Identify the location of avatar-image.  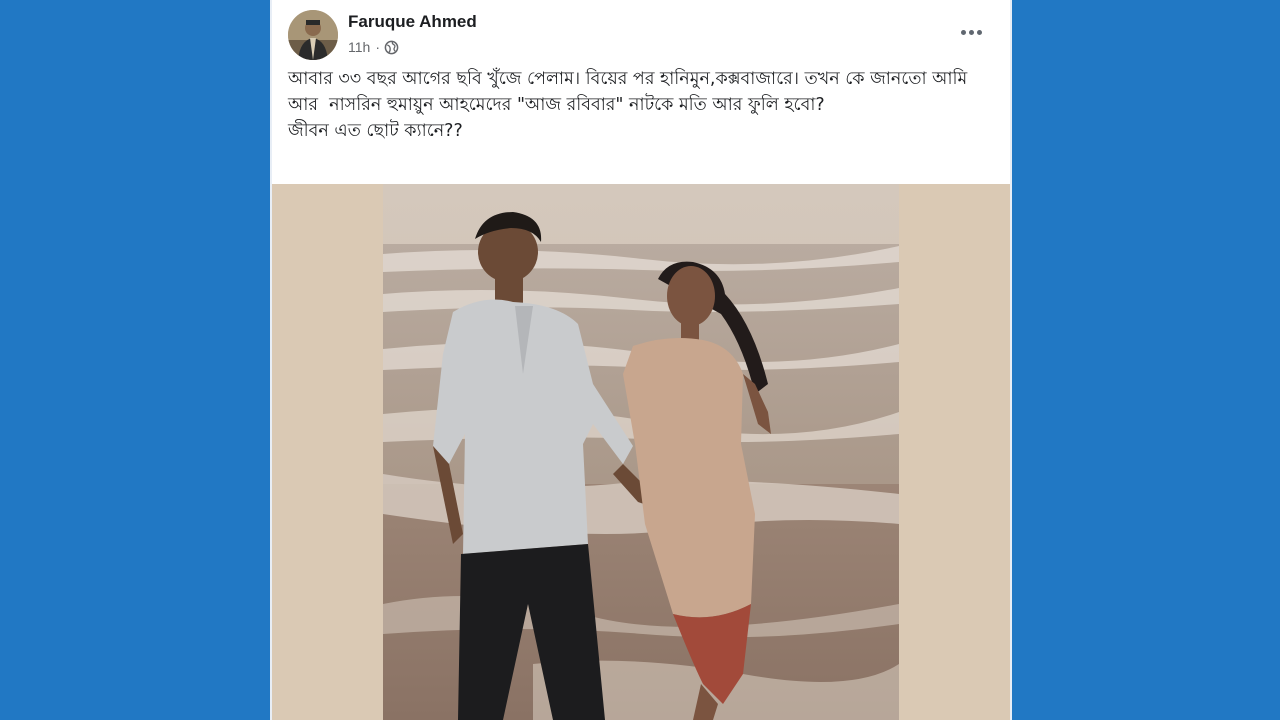
(313, 35).